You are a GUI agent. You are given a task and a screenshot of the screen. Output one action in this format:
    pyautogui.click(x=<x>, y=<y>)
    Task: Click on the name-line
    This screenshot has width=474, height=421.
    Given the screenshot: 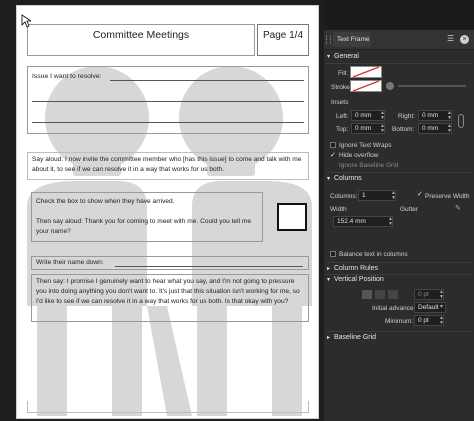 What is the action you would take?
    pyautogui.click(x=209, y=266)
    